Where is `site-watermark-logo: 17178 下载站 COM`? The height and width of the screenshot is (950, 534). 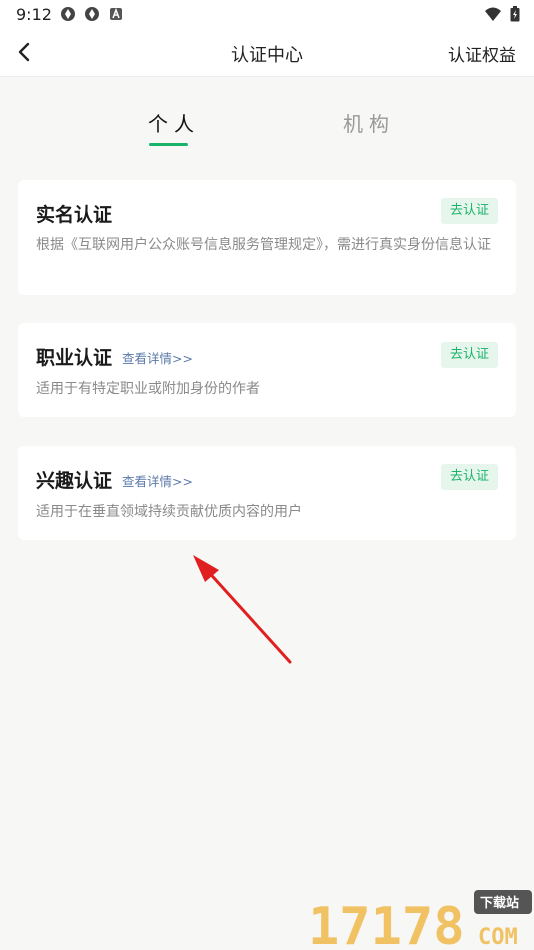 site-watermark-logo: 17178 下载站 COM is located at coordinates (420, 920).